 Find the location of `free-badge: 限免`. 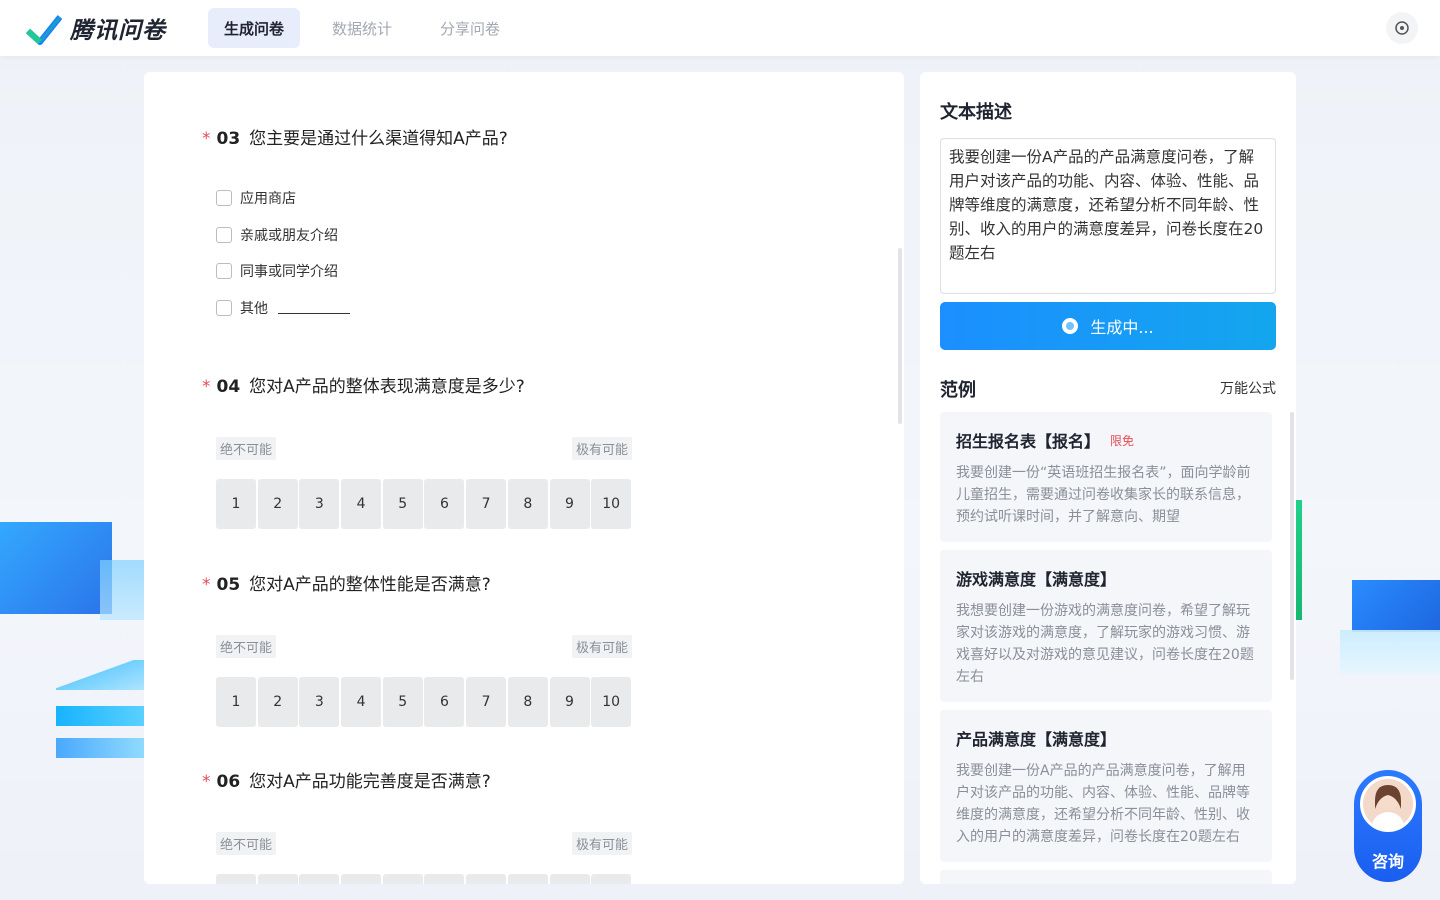

free-badge: 限免 is located at coordinates (1122, 440).